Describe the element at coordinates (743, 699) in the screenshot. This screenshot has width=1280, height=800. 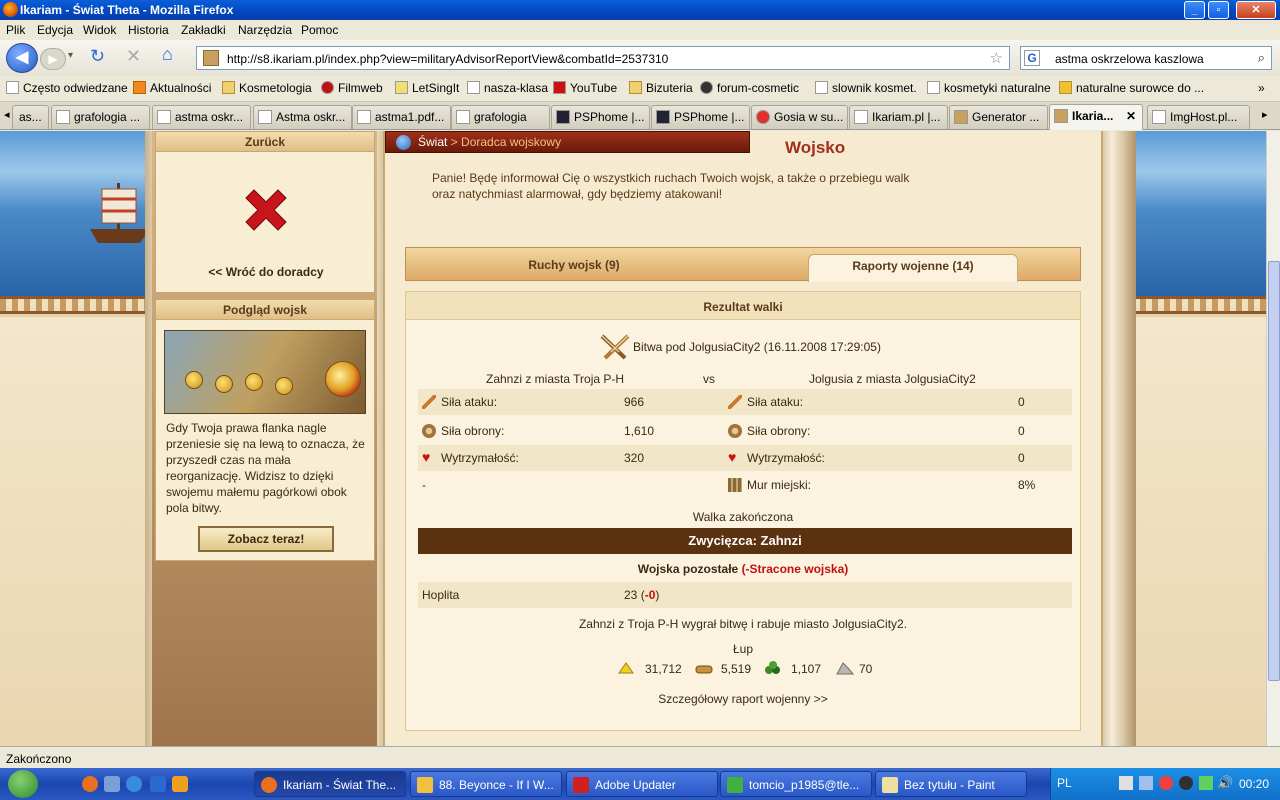
I see `detailed-report-link: Szczegółowy raport wojenny >>` at that location.